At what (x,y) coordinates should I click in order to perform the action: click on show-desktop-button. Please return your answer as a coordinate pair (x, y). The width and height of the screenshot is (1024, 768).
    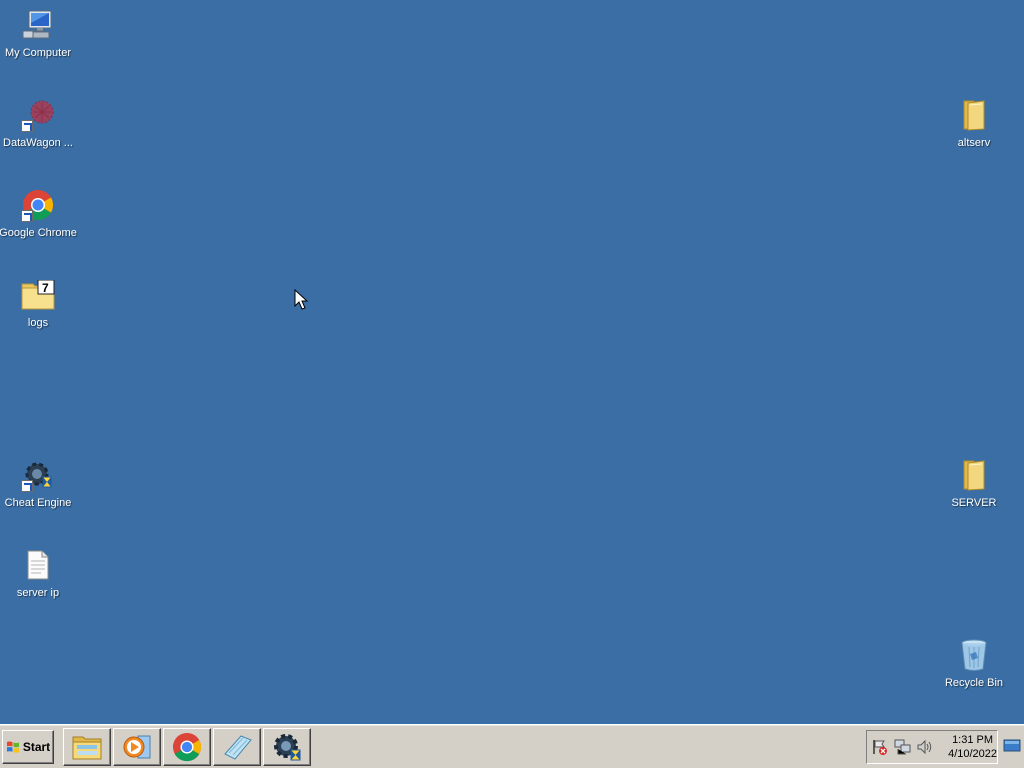
    Looking at the image, I should click on (1012, 746).